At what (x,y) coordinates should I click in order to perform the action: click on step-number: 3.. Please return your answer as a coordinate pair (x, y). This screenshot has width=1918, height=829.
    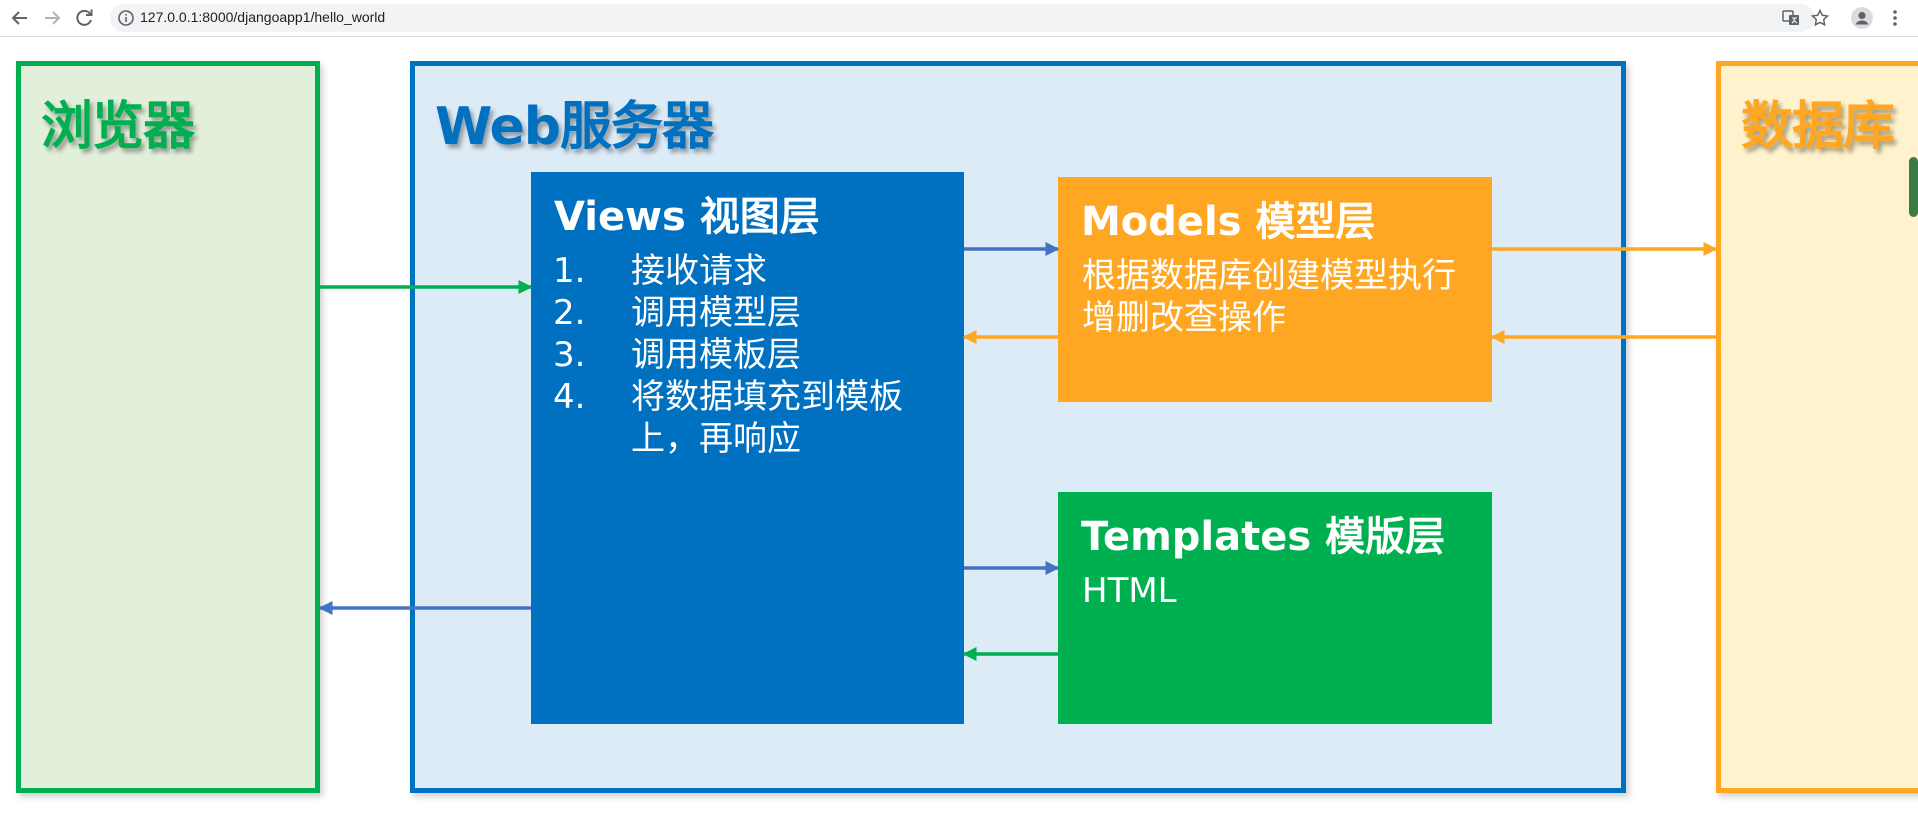
    Looking at the image, I should click on (569, 355).